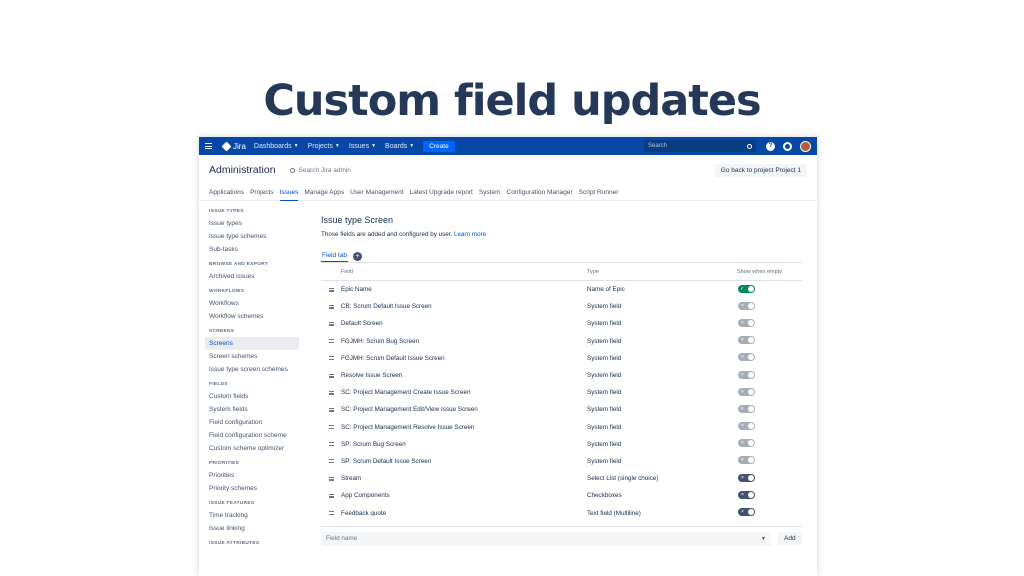  I want to click on nav-projects: Projects ▼, so click(324, 146).